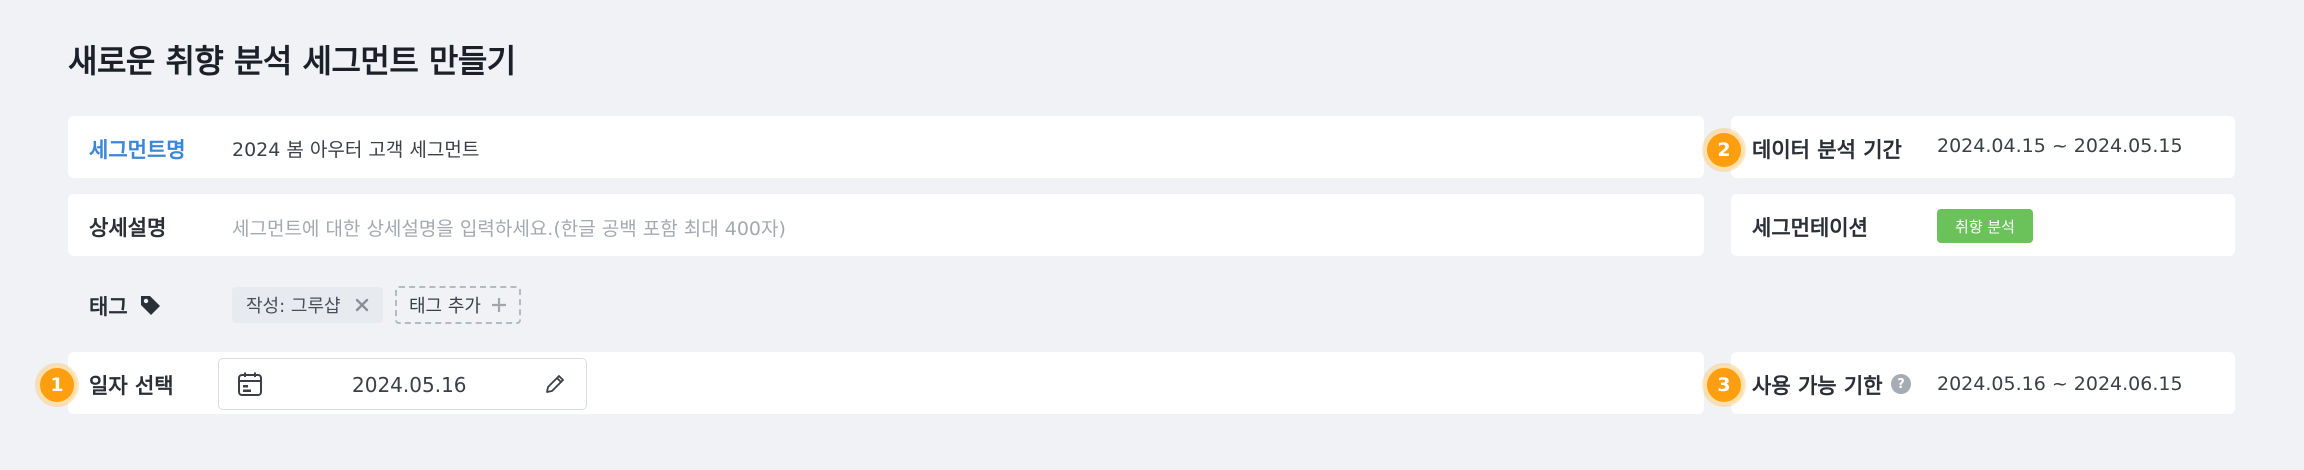  I want to click on question-icon: ?, so click(1901, 384).